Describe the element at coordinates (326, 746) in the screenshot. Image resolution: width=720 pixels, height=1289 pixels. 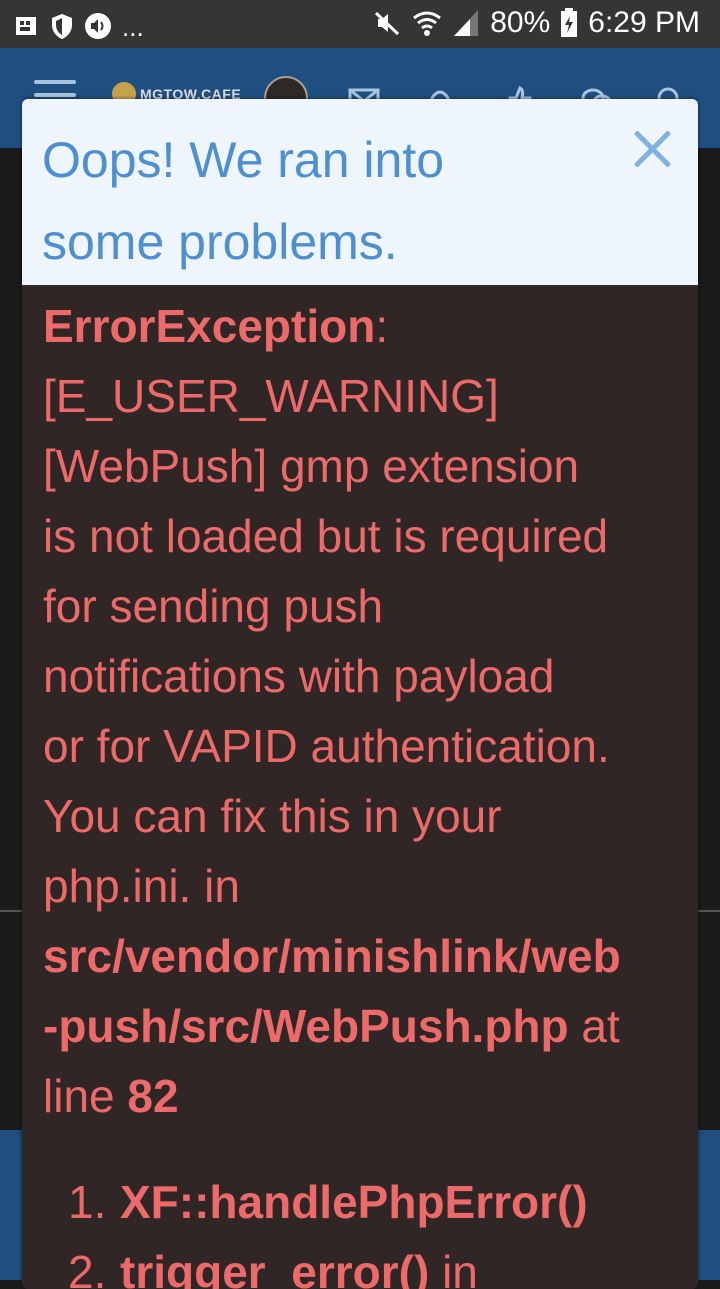
I see `error-line: or for VAPID authentication.` at that location.